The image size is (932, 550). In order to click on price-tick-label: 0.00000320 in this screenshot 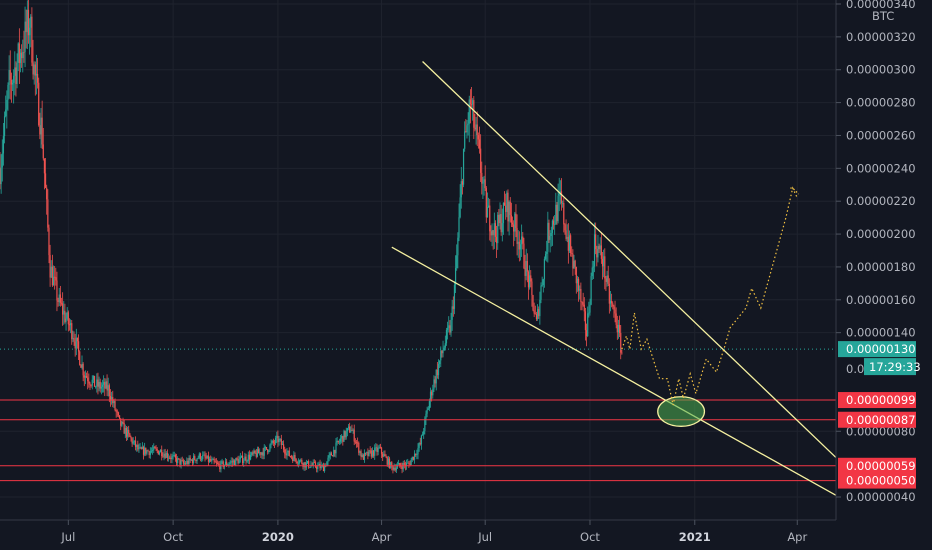, I will do `click(881, 37)`.